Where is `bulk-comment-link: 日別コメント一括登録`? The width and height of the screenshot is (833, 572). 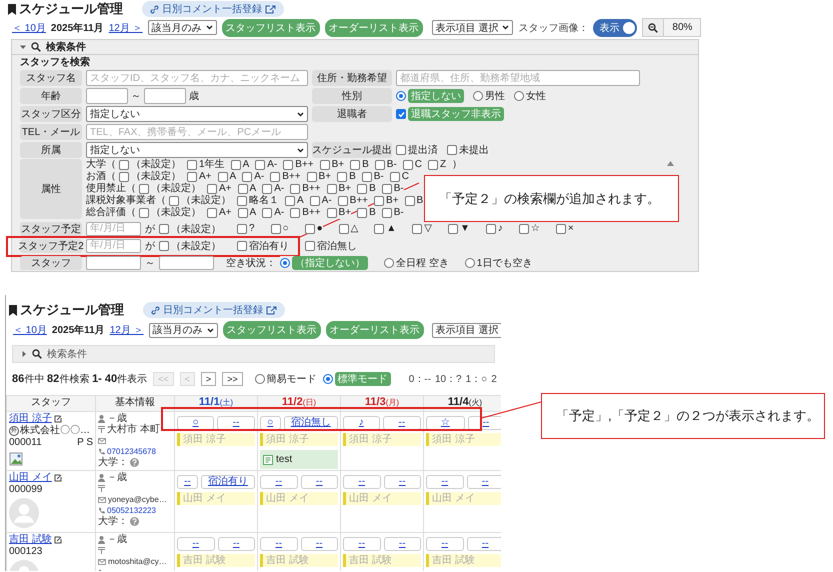
bulk-comment-link: 日別コメント一括登録 is located at coordinates (214, 310).